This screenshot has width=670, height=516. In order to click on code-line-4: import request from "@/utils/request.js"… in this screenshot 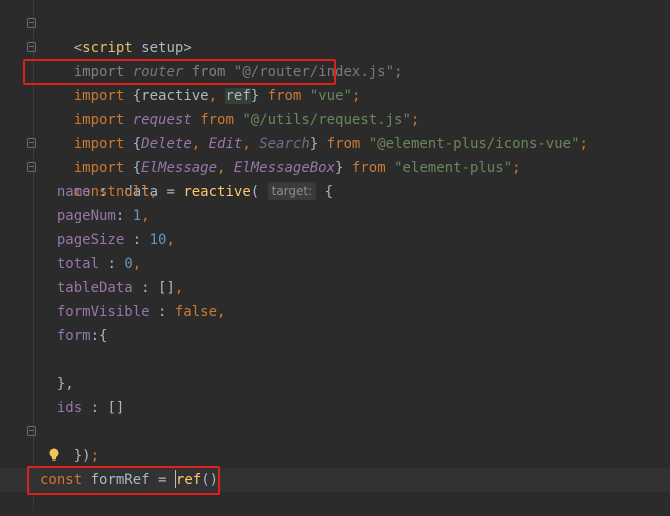, I will do `click(335, 106)`.